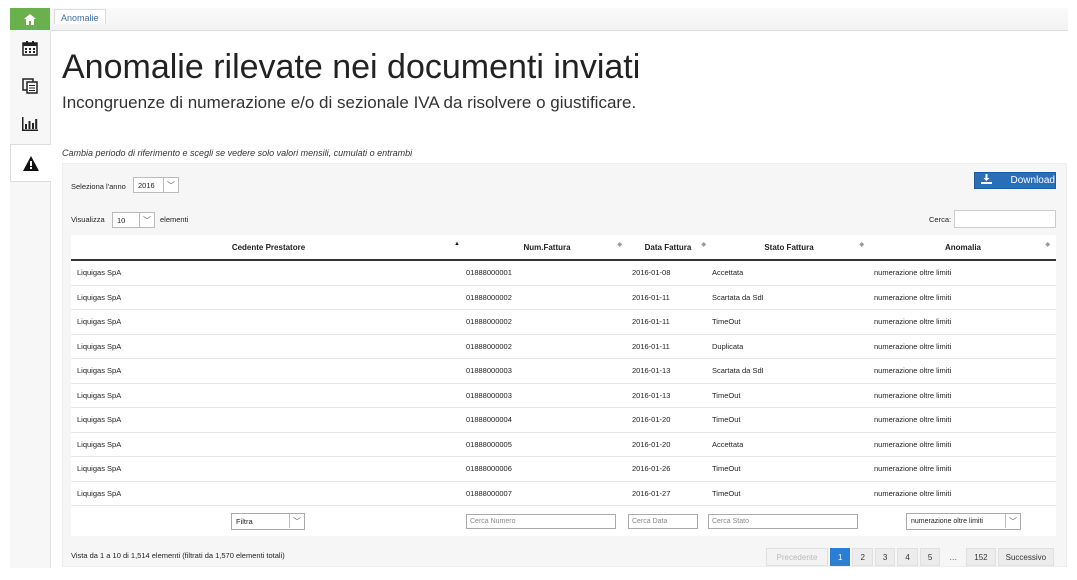 The width and height of the screenshot is (1077, 580). What do you see at coordinates (541, 521) in the screenshot?
I see `numero-filter-input: Cerca Numero` at bounding box center [541, 521].